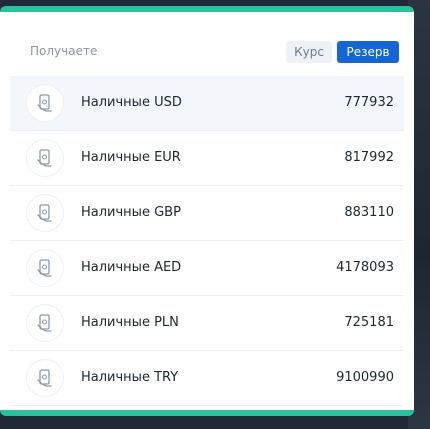 The width and height of the screenshot is (430, 429). I want to click on item-reserve: 725181, so click(369, 322).